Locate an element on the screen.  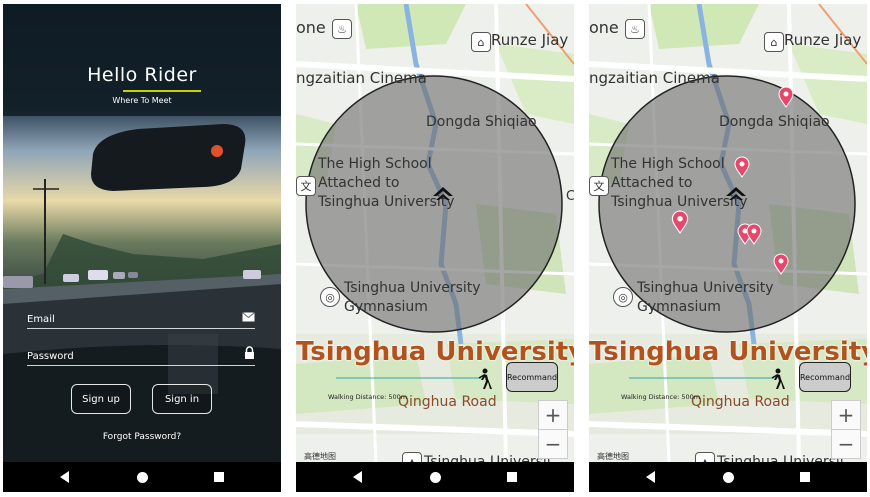
forgot-password-link: Forgot Password? is located at coordinates (142, 437).